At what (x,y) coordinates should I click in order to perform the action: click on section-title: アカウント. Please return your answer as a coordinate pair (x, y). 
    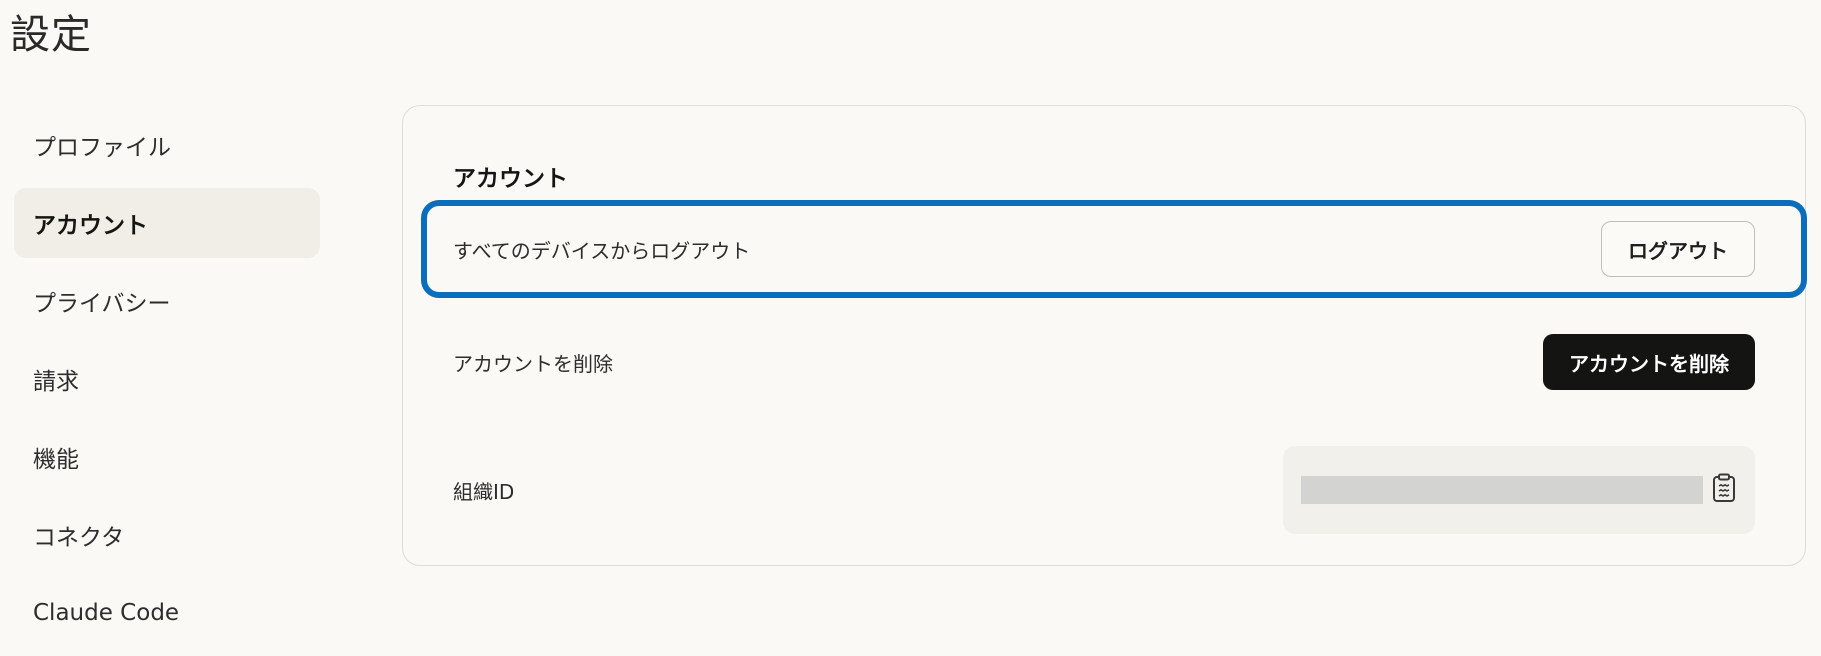
    Looking at the image, I should click on (510, 179).